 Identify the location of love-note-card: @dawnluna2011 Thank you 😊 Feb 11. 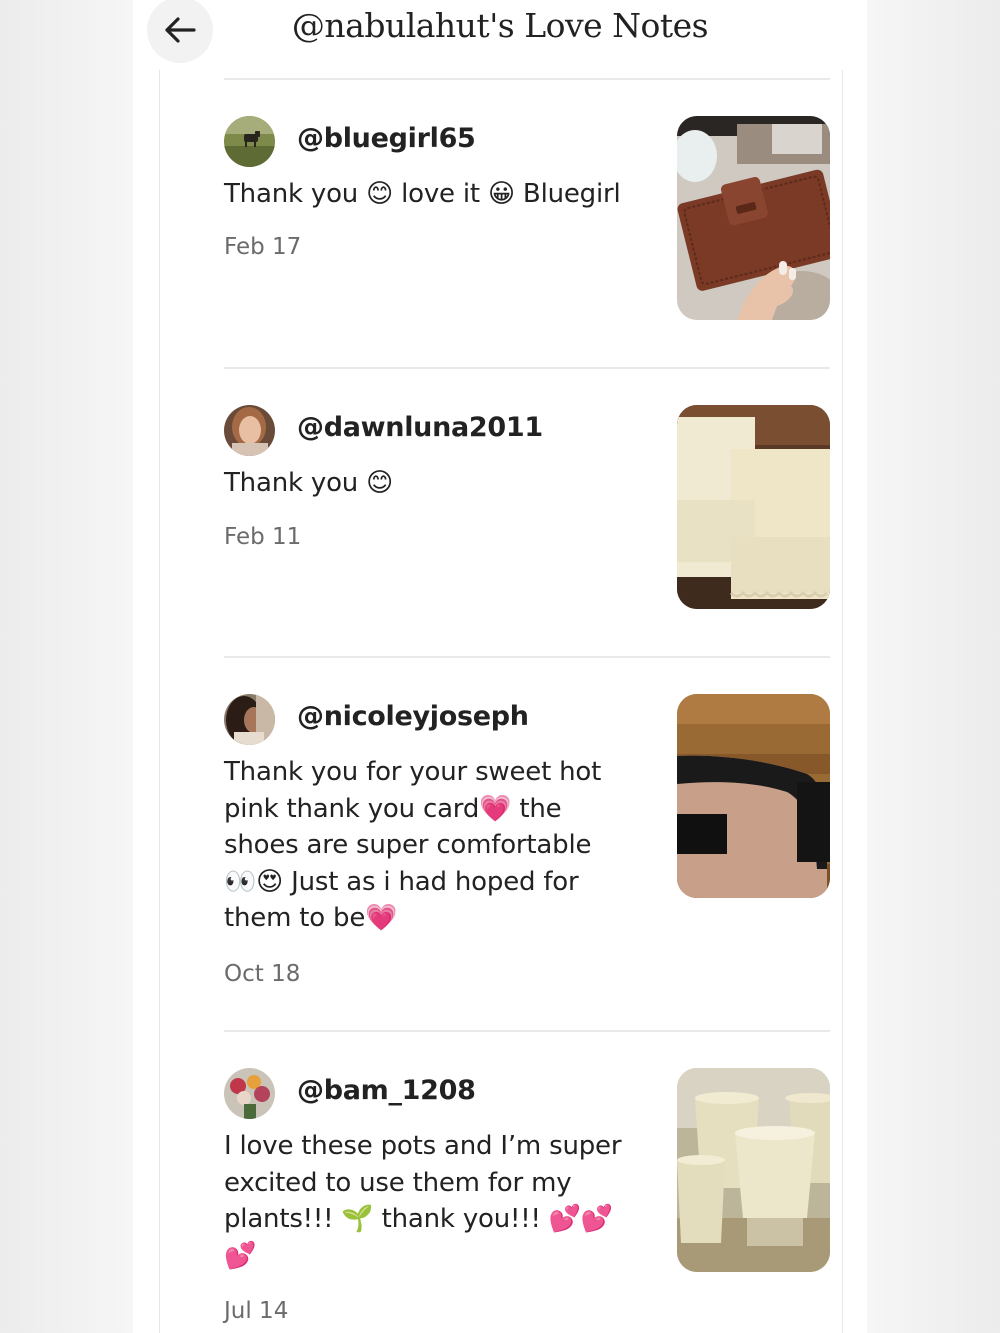
(527, 512).